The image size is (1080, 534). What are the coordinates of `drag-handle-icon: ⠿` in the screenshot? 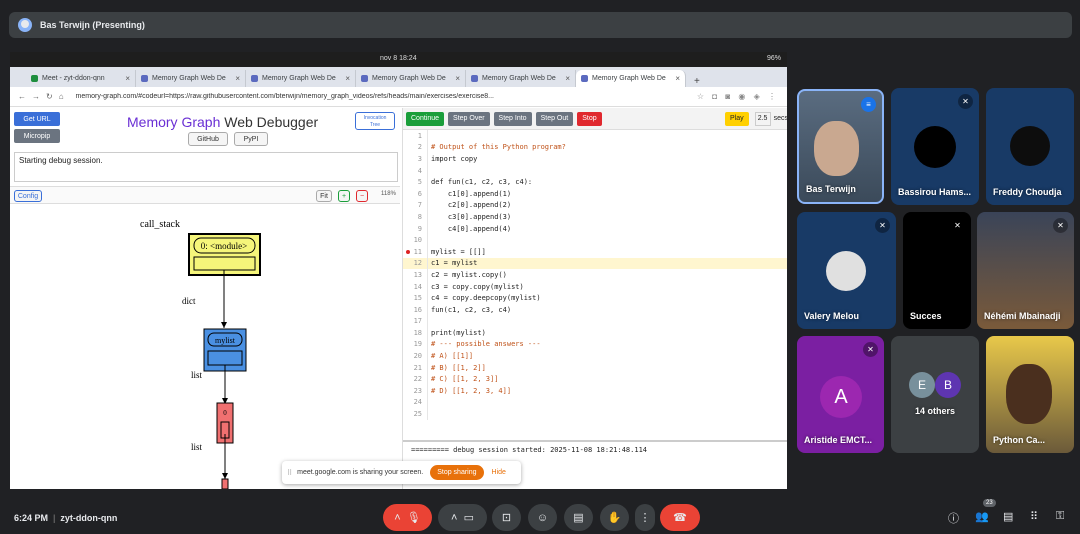 It's located at (289, 473).